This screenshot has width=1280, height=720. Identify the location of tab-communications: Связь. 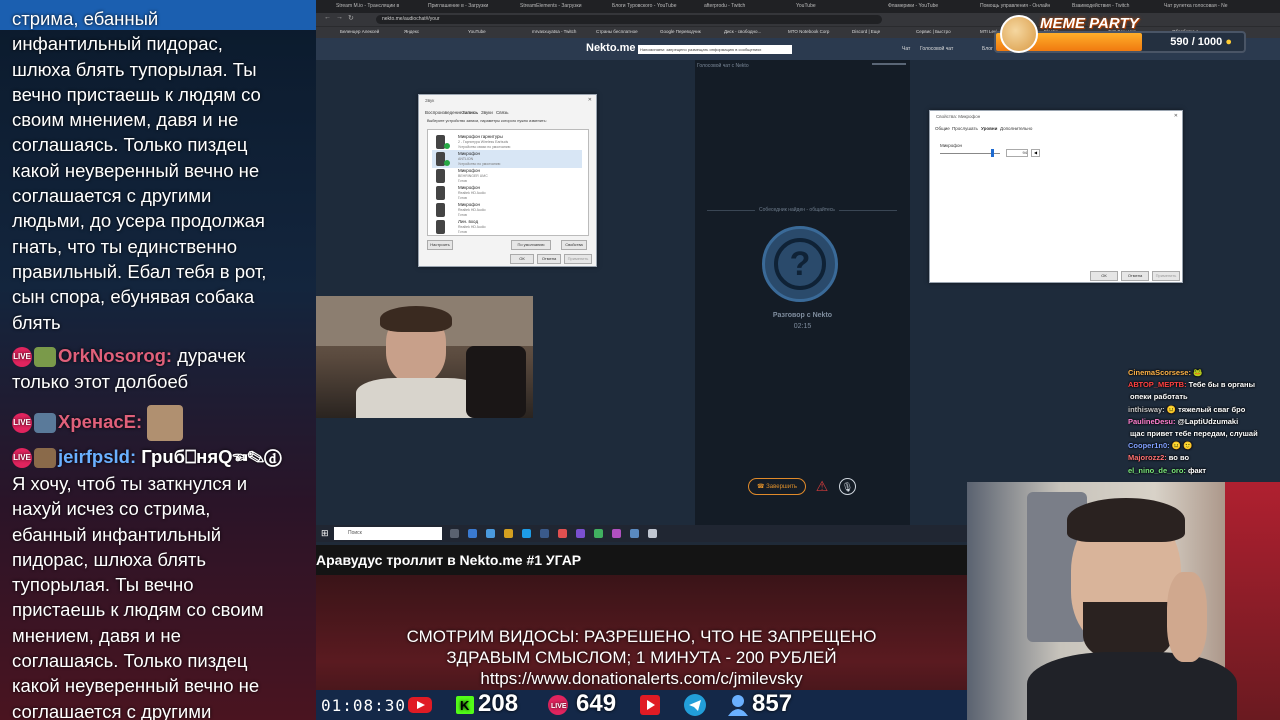
(502, 112).